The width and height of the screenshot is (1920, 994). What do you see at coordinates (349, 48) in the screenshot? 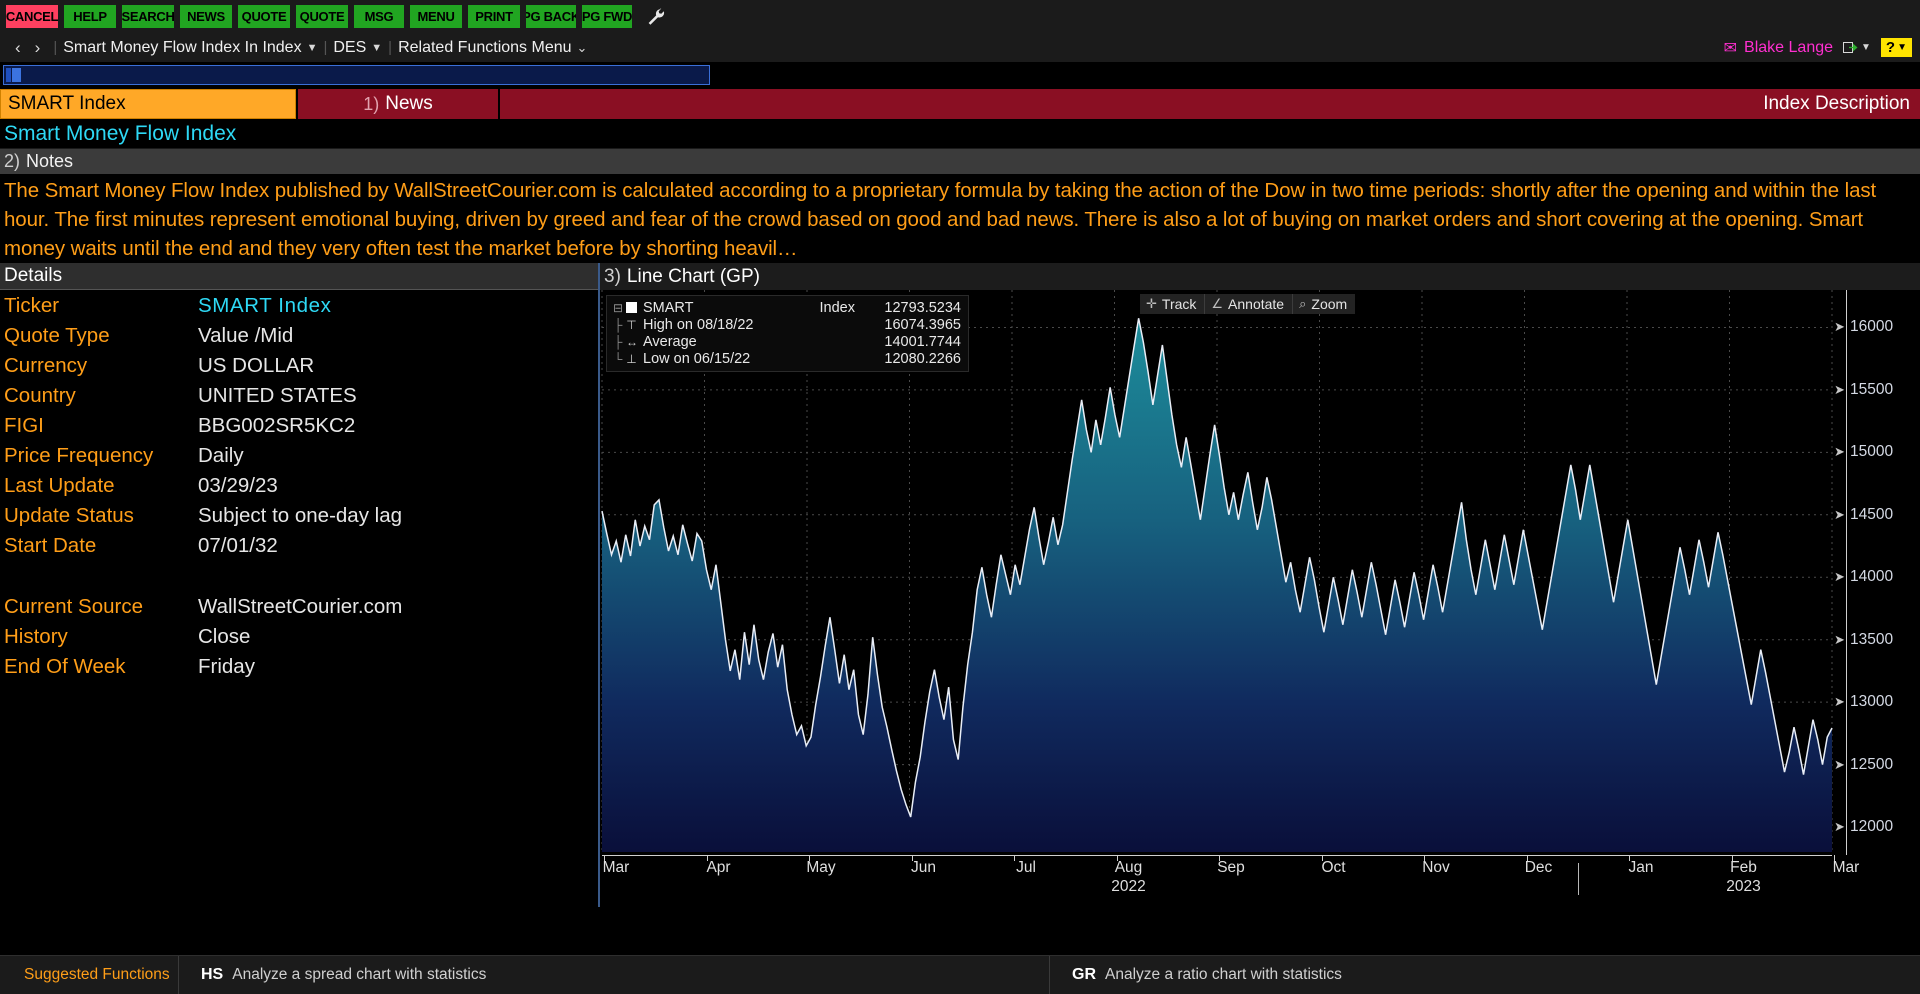
I see `function-selector: DES` at bounding box center [349, 48].